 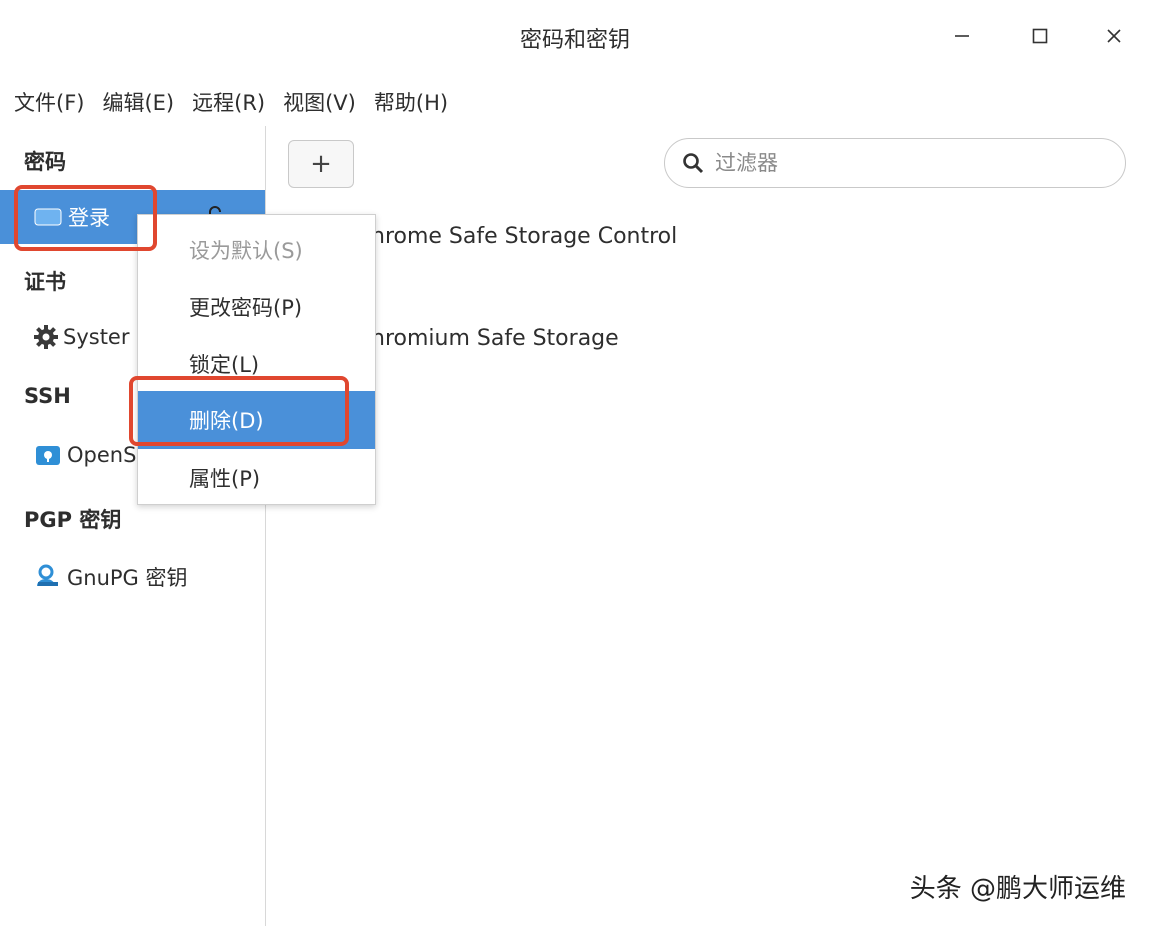 What do you see at coordinates (49, 102) in the screenshot?
I see `menu-file: 文件(F)` at bounding box center [49, 102].